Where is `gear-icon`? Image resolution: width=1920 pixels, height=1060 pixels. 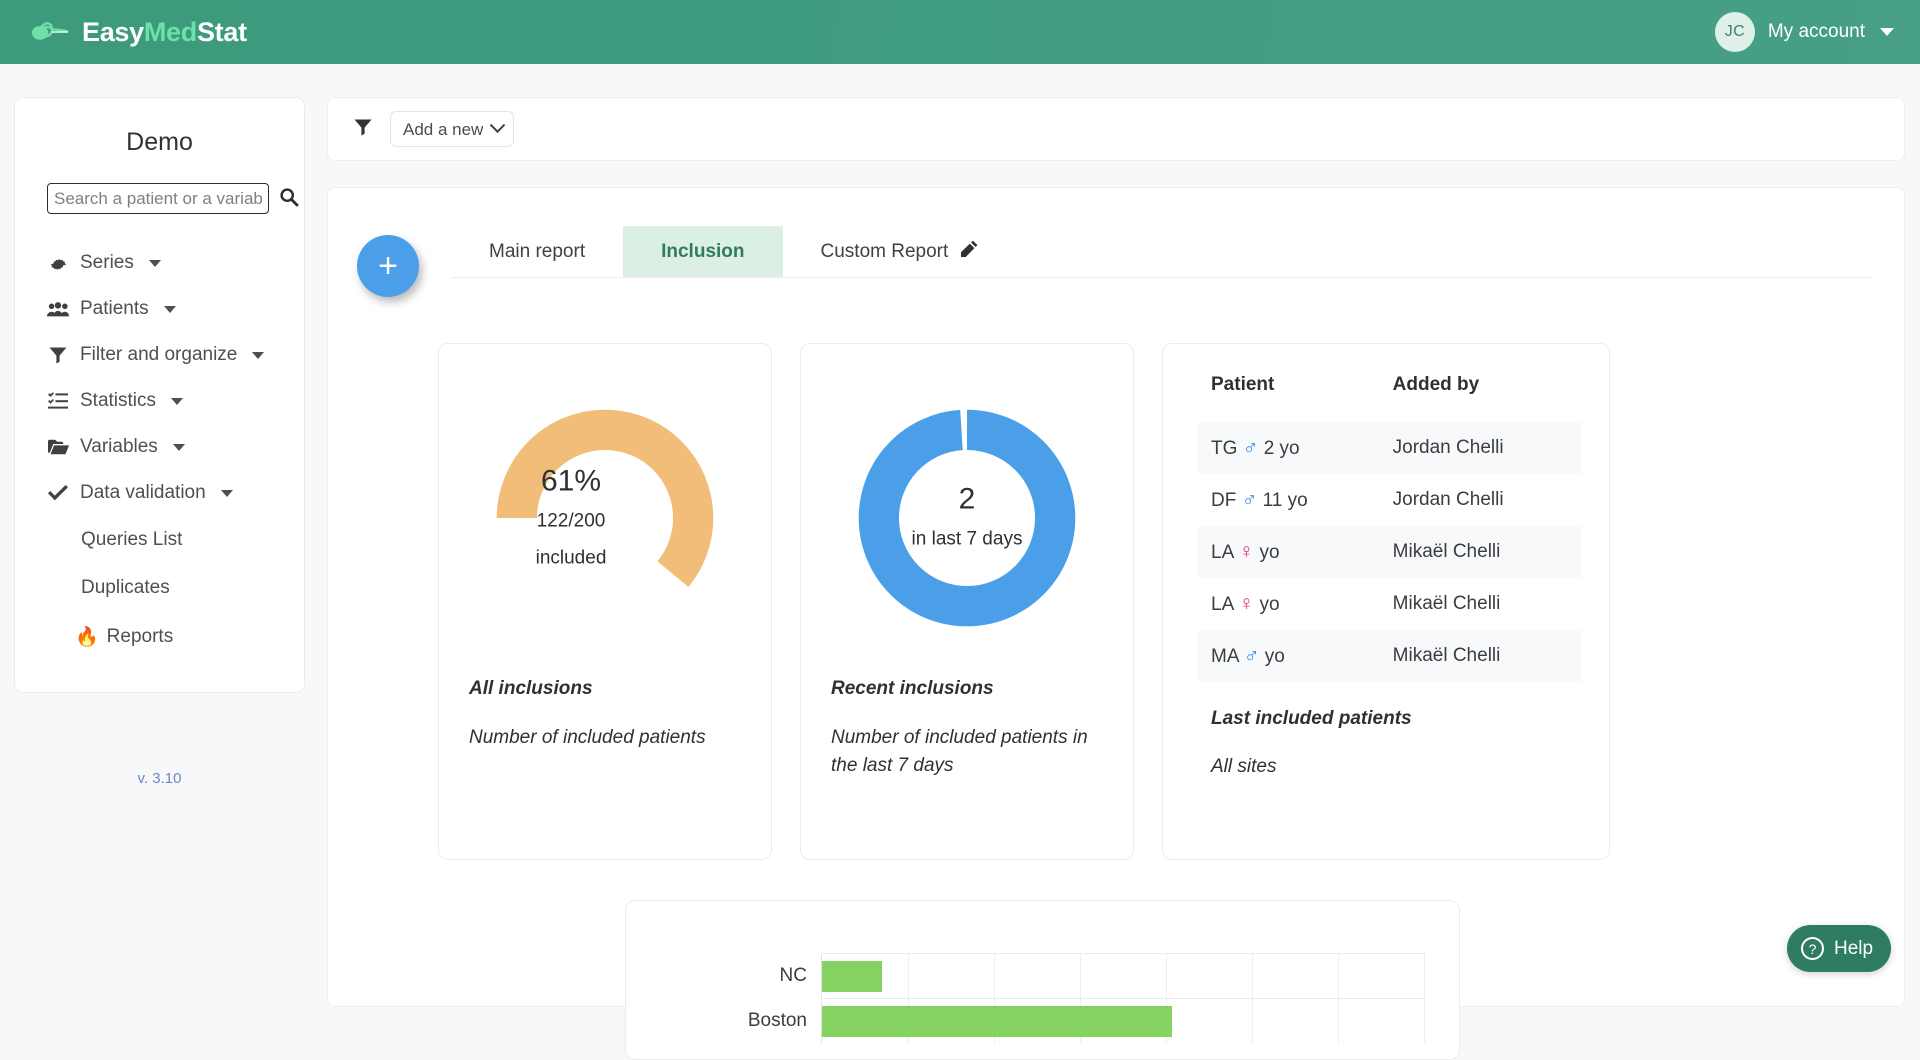
gear-icon is located at coordinates (58, 263).